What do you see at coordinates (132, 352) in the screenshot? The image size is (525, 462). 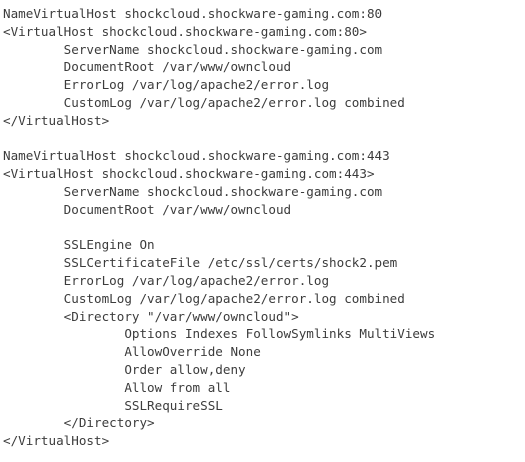 I see `code-line: AllowOverride None` at bounding box center [132, 352].